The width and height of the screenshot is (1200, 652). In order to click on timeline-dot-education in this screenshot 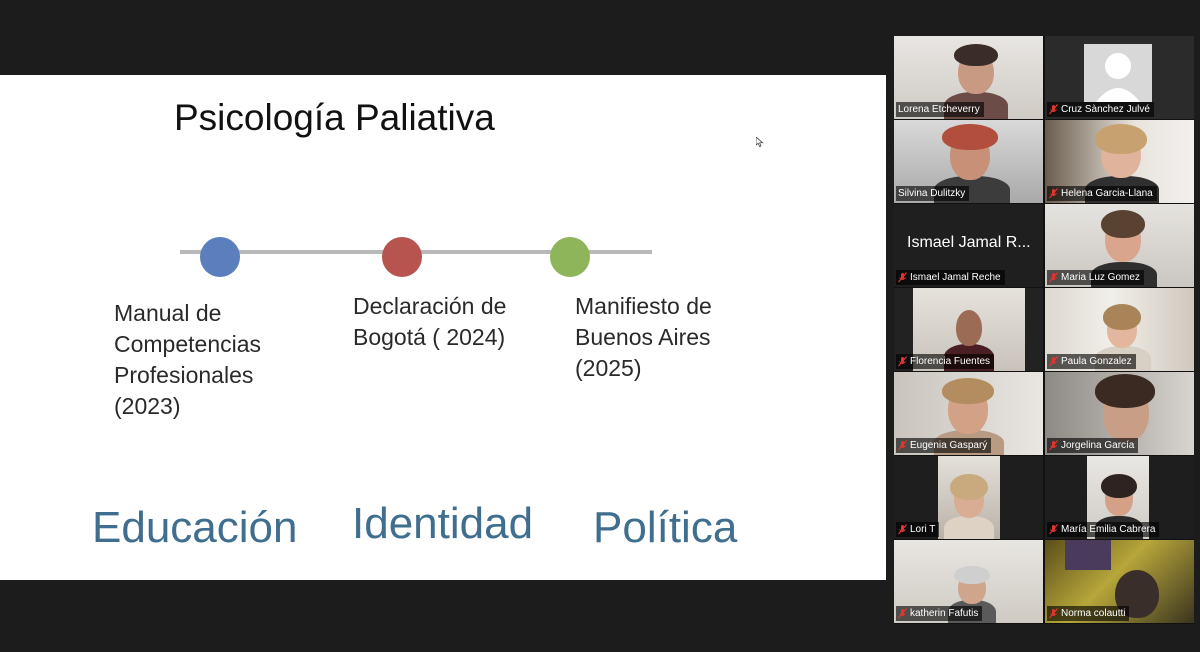, I will do `click(220, 257)`.